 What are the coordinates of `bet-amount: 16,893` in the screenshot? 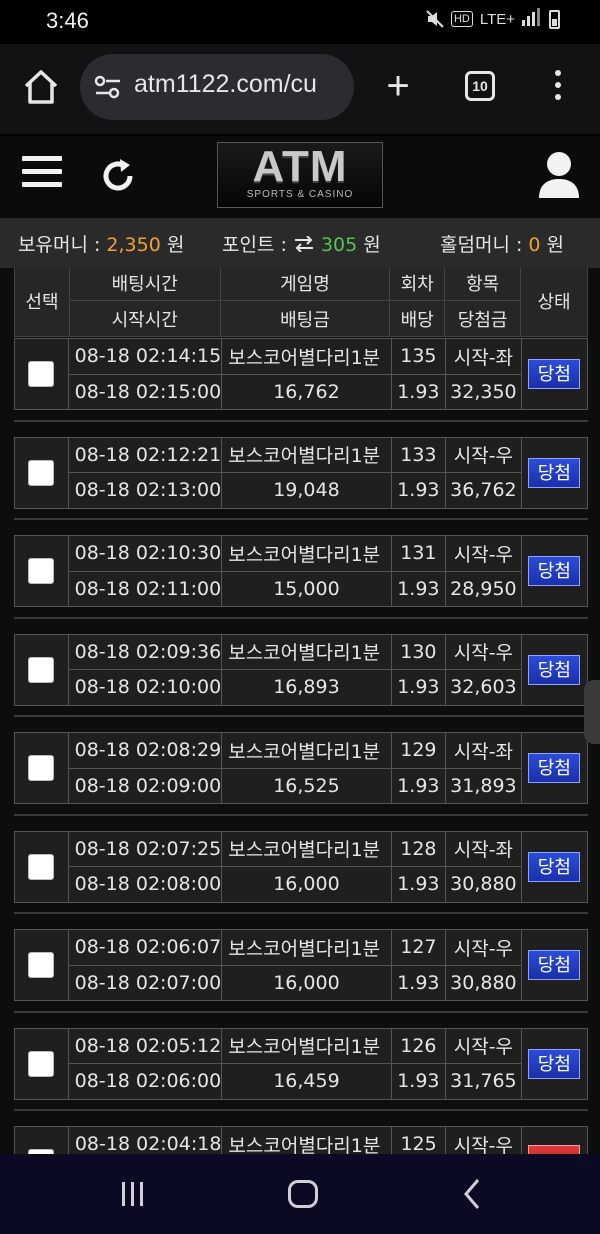 It's located at (306, 687).